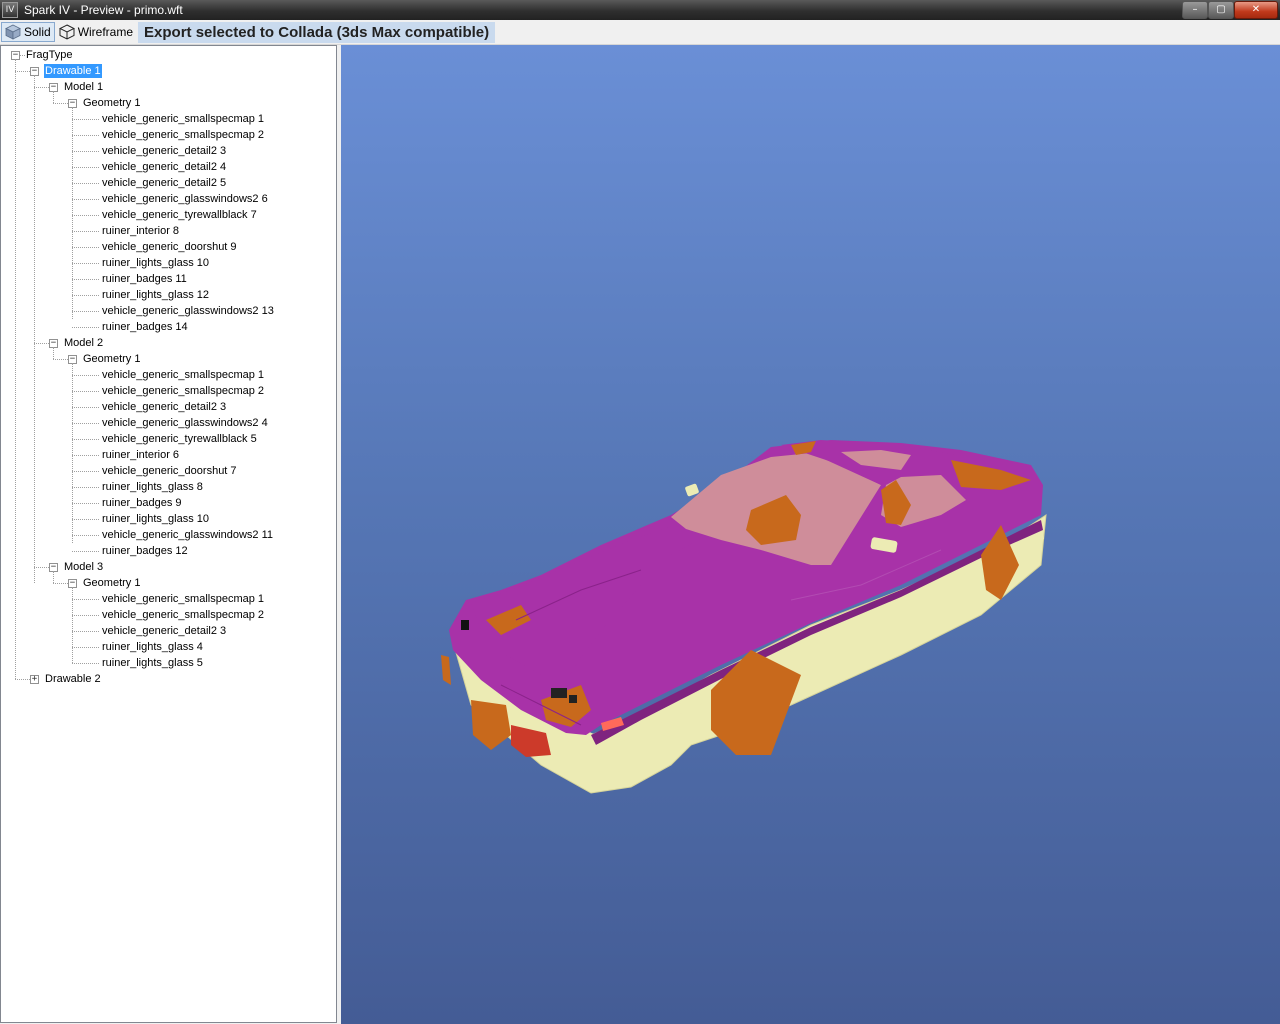  What do you see at coordinates (1256, 10) in the screenshot?
I see `close-button: ✕` at bounding box center [1256, 10].